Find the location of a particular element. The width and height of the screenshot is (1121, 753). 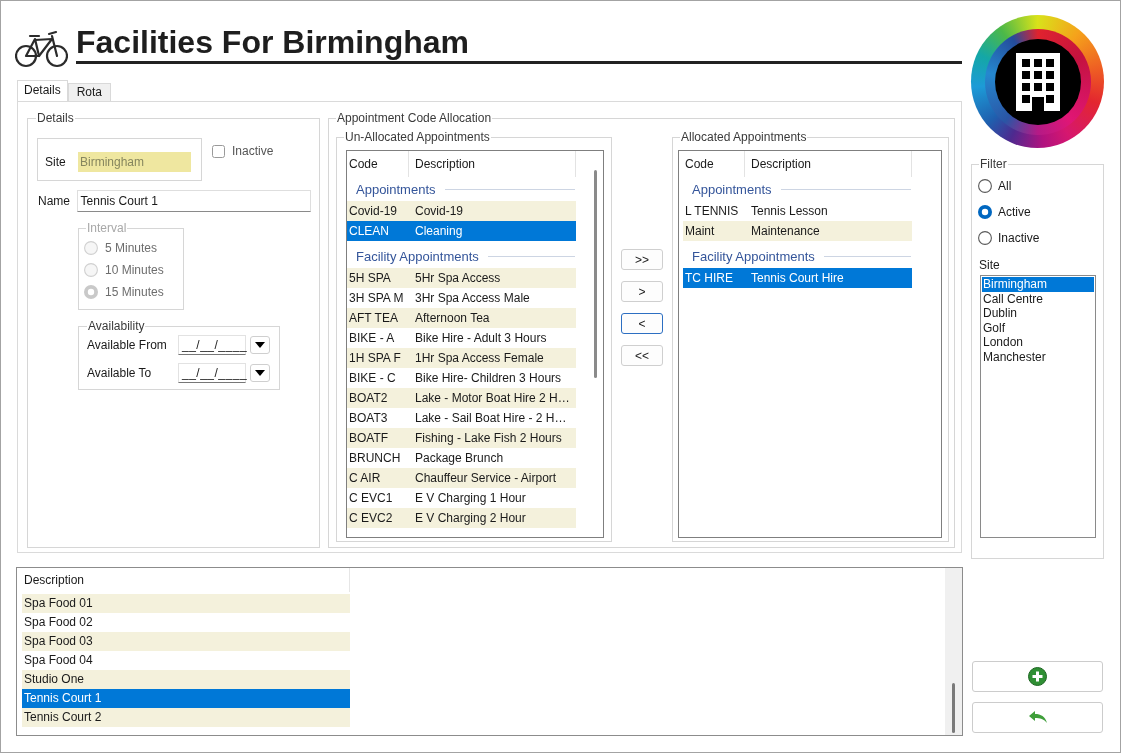

field-label: Available To is located at coordinates (120, 373).